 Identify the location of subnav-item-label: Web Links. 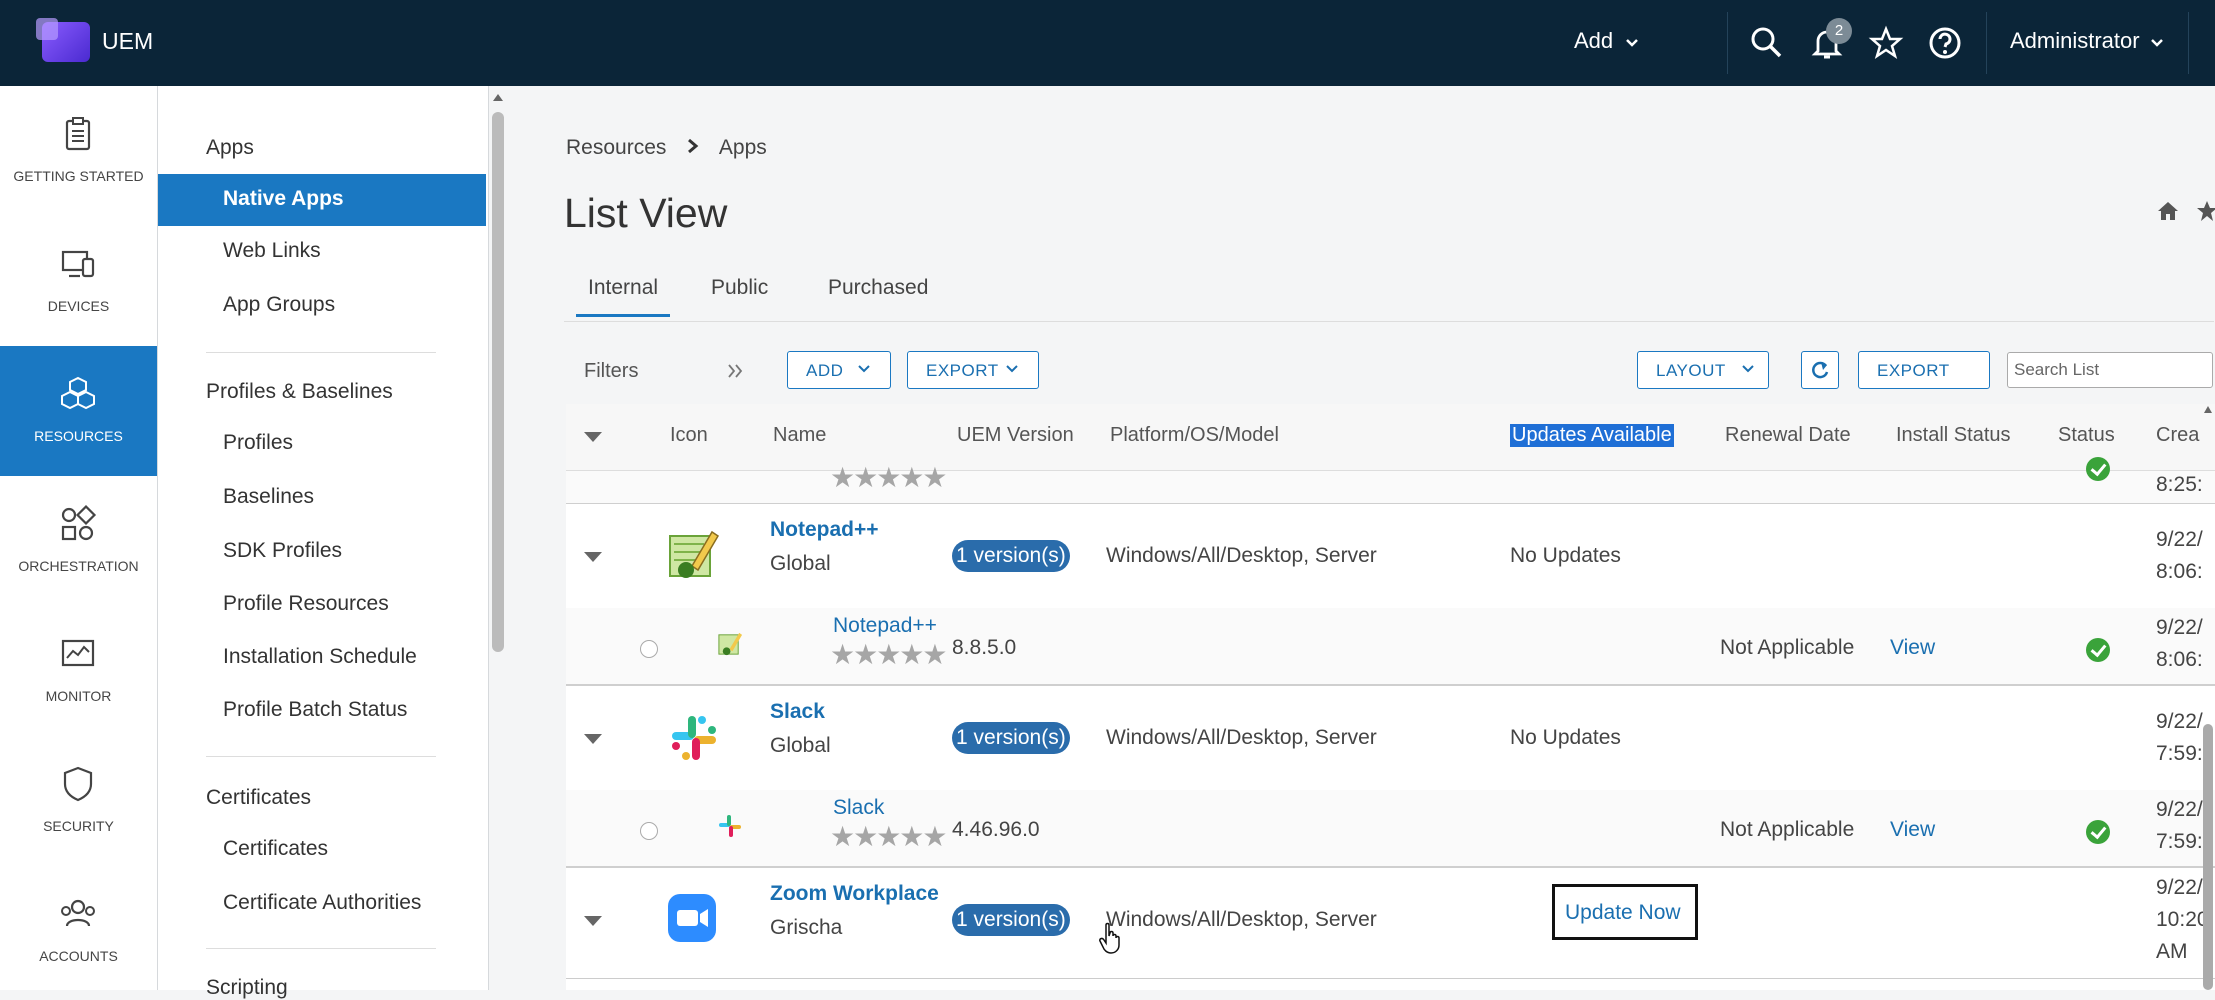
(272, 250).